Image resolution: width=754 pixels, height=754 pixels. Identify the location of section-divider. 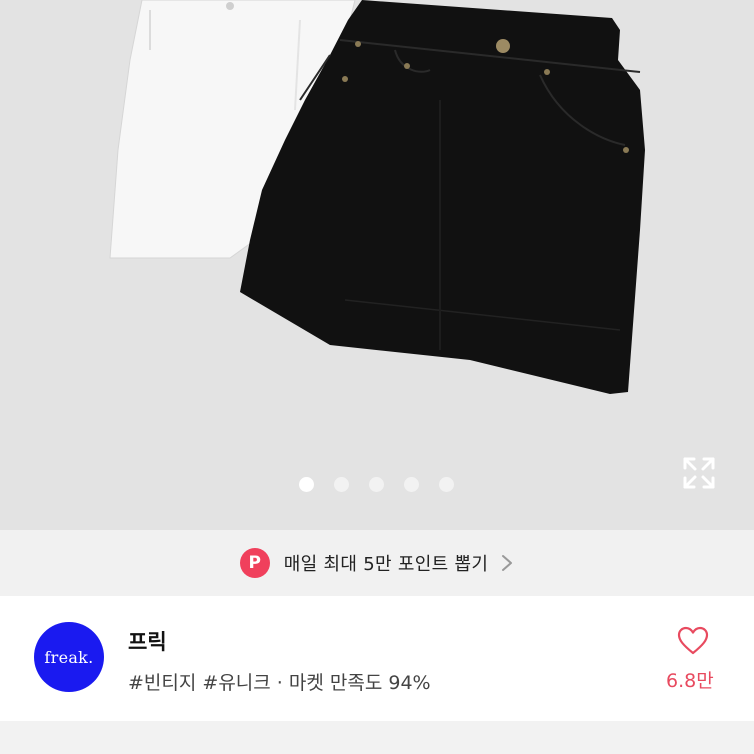
(377, 737).